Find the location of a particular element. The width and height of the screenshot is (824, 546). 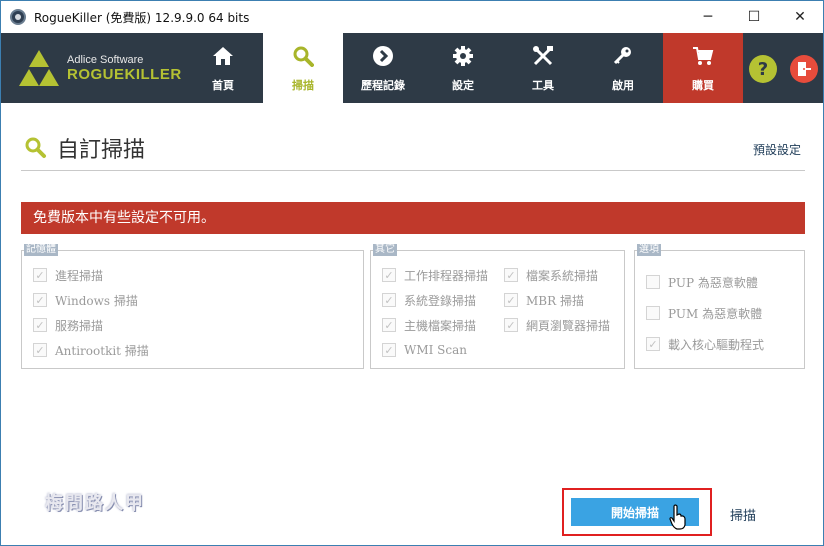

options-group-title: 選項 is located at coordinates (649, 250).